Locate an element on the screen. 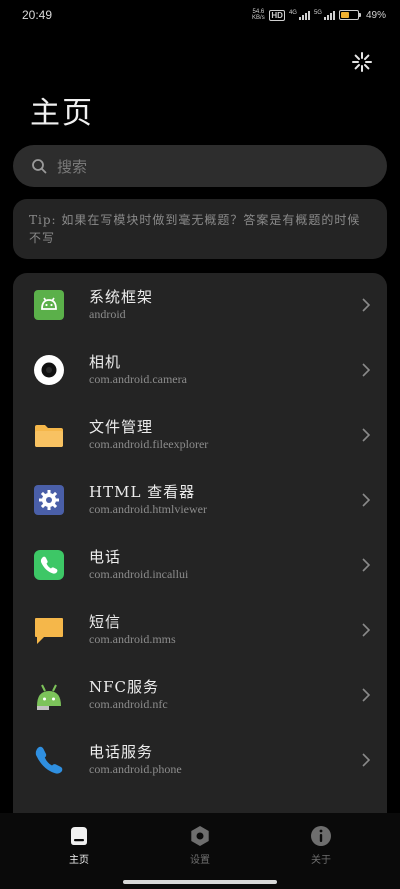  folder-icon is located at coordinates (49, 436).